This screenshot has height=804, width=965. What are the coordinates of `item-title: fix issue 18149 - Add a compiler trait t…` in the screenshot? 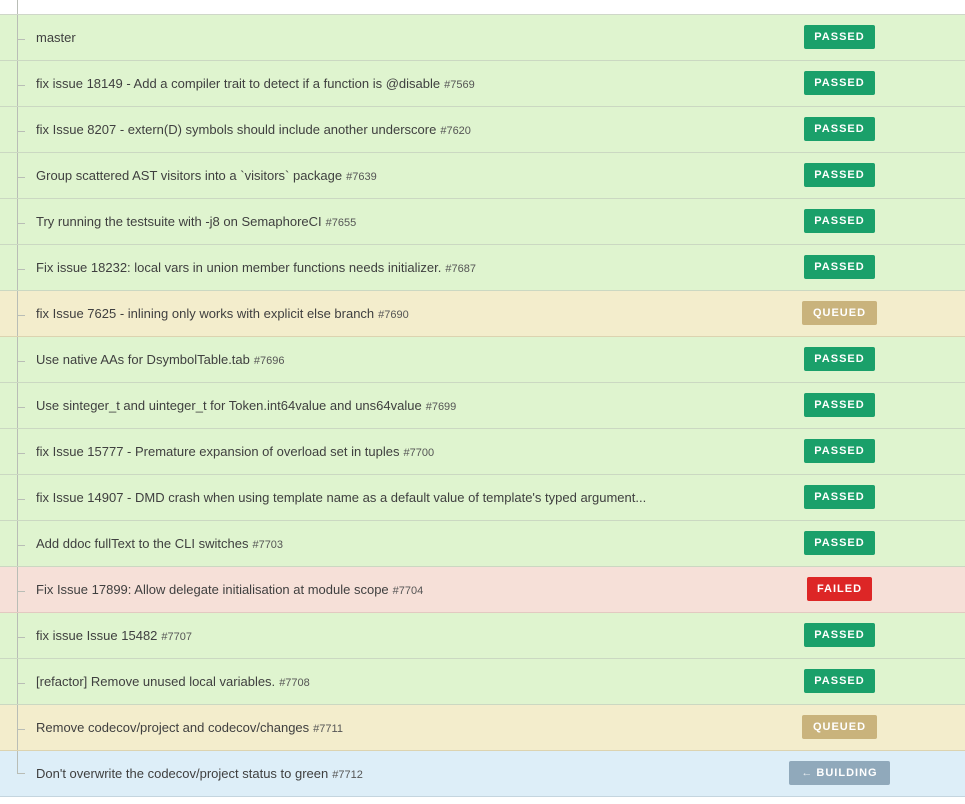 It's located at (255, 83).